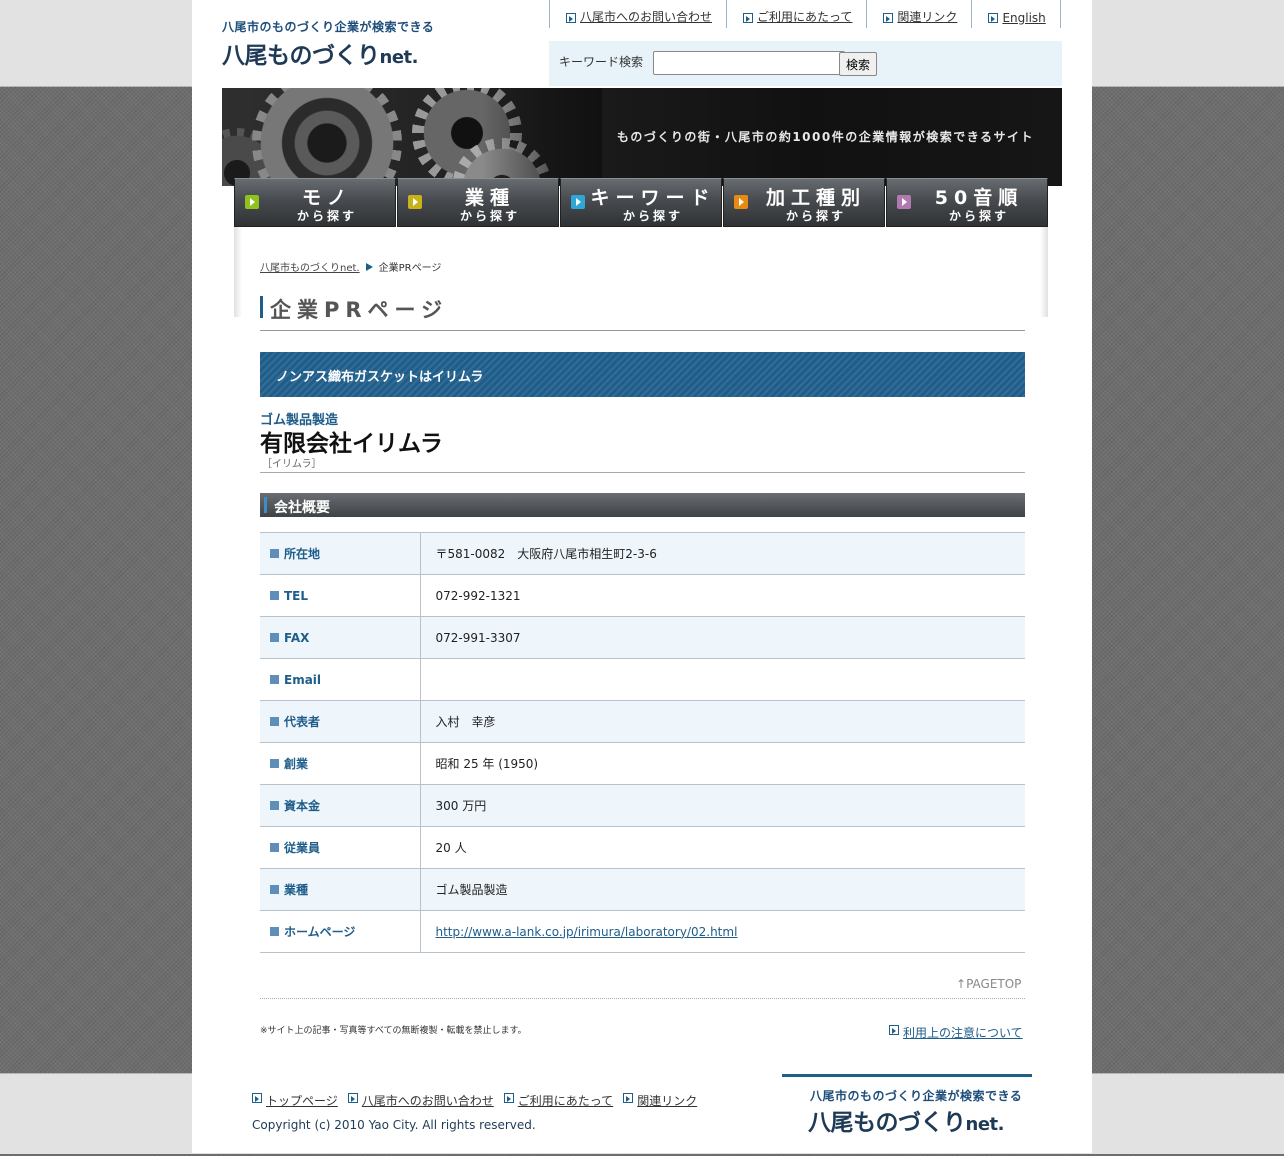  I want to click on footer-logo-net-text: net., so click(985, 1124).